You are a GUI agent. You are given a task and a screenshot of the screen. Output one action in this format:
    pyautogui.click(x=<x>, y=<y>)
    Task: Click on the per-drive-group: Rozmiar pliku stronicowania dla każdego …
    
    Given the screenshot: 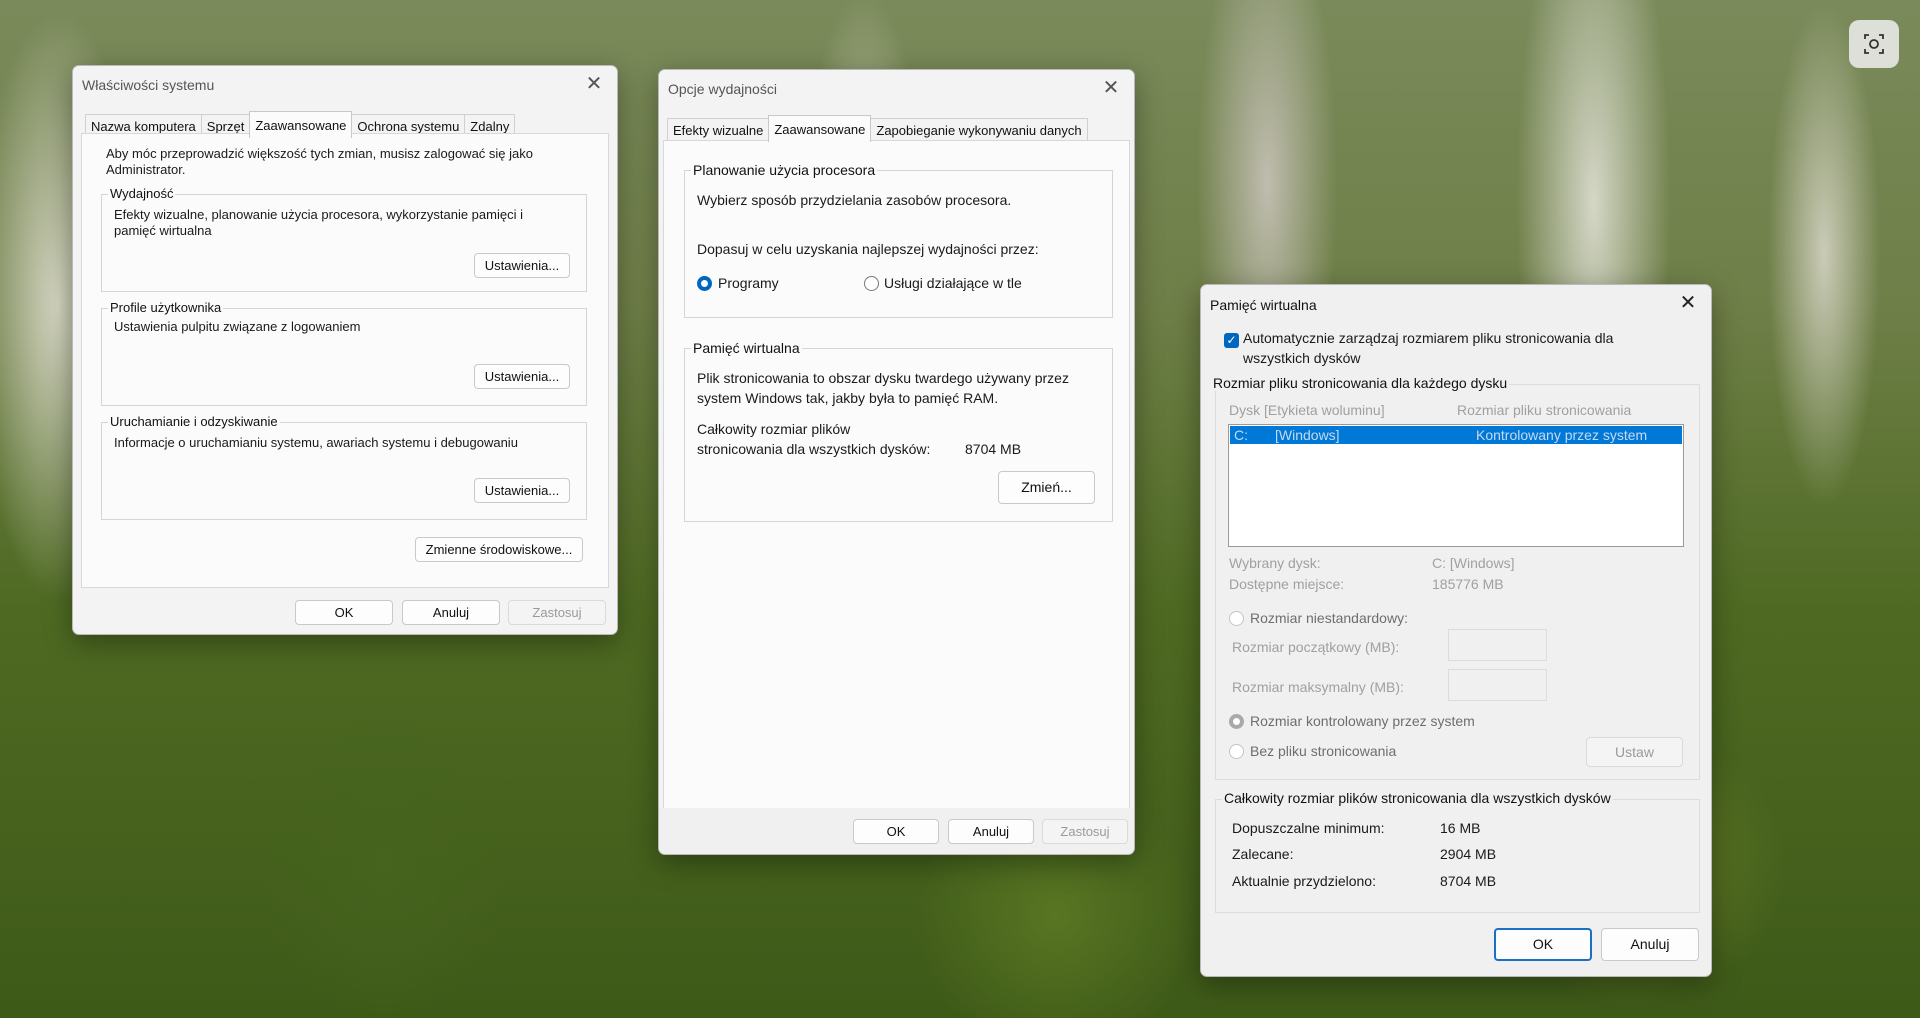 What is the action you would take?
    pyautogui.click(x=1455, y=577)
    